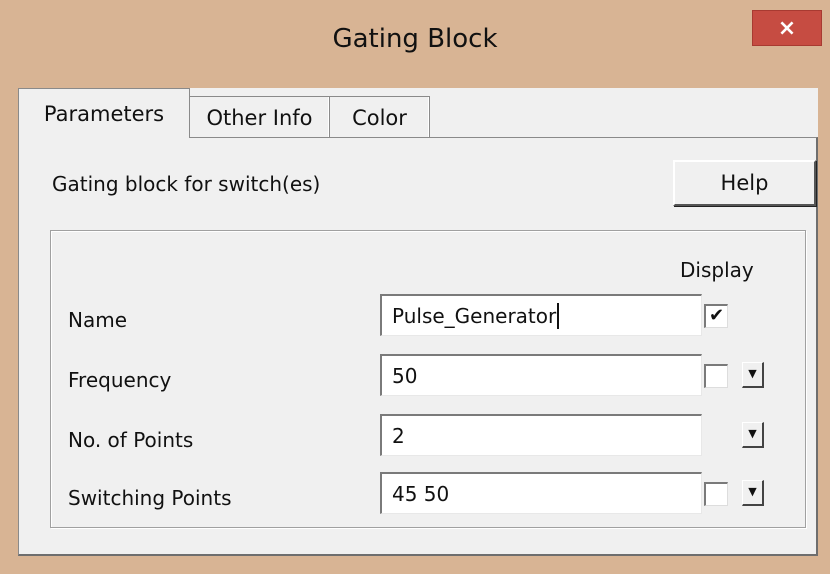  What do you see at coordinates (716, 376) in the screenshot?
I see `frequency-display-checkbox` at bounding box center [716, 376].